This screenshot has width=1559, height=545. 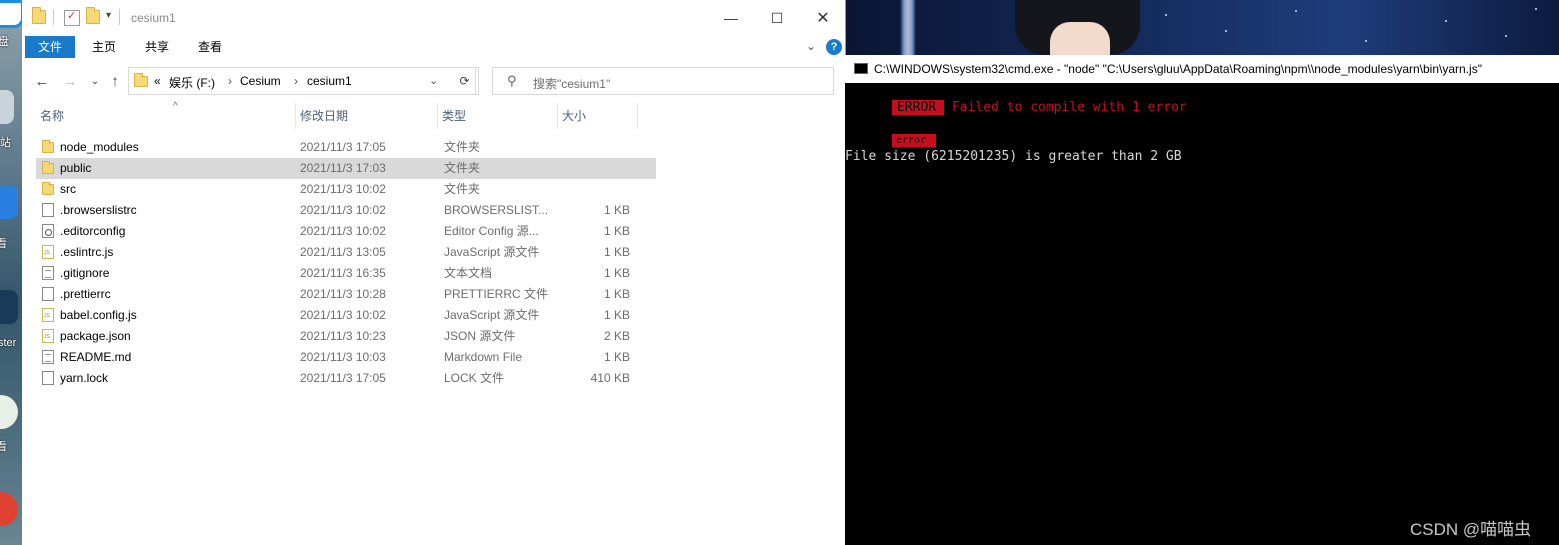 I want to click on file-type: Markdown File, so click(x=483, y=357).